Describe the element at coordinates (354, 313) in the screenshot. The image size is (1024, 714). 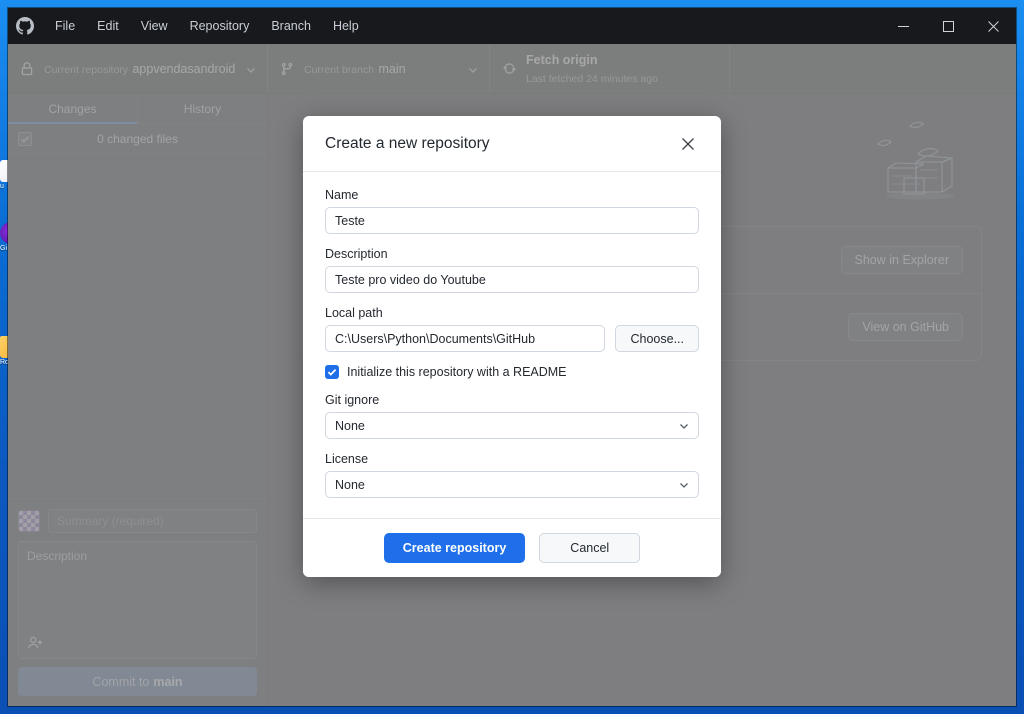
I see `local-path-label: Local path` at that location.